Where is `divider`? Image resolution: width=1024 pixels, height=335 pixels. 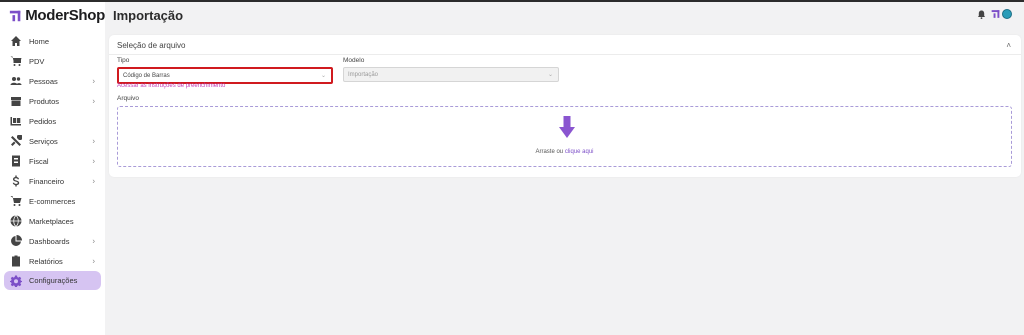 divider is located at coordinates (565, 54).